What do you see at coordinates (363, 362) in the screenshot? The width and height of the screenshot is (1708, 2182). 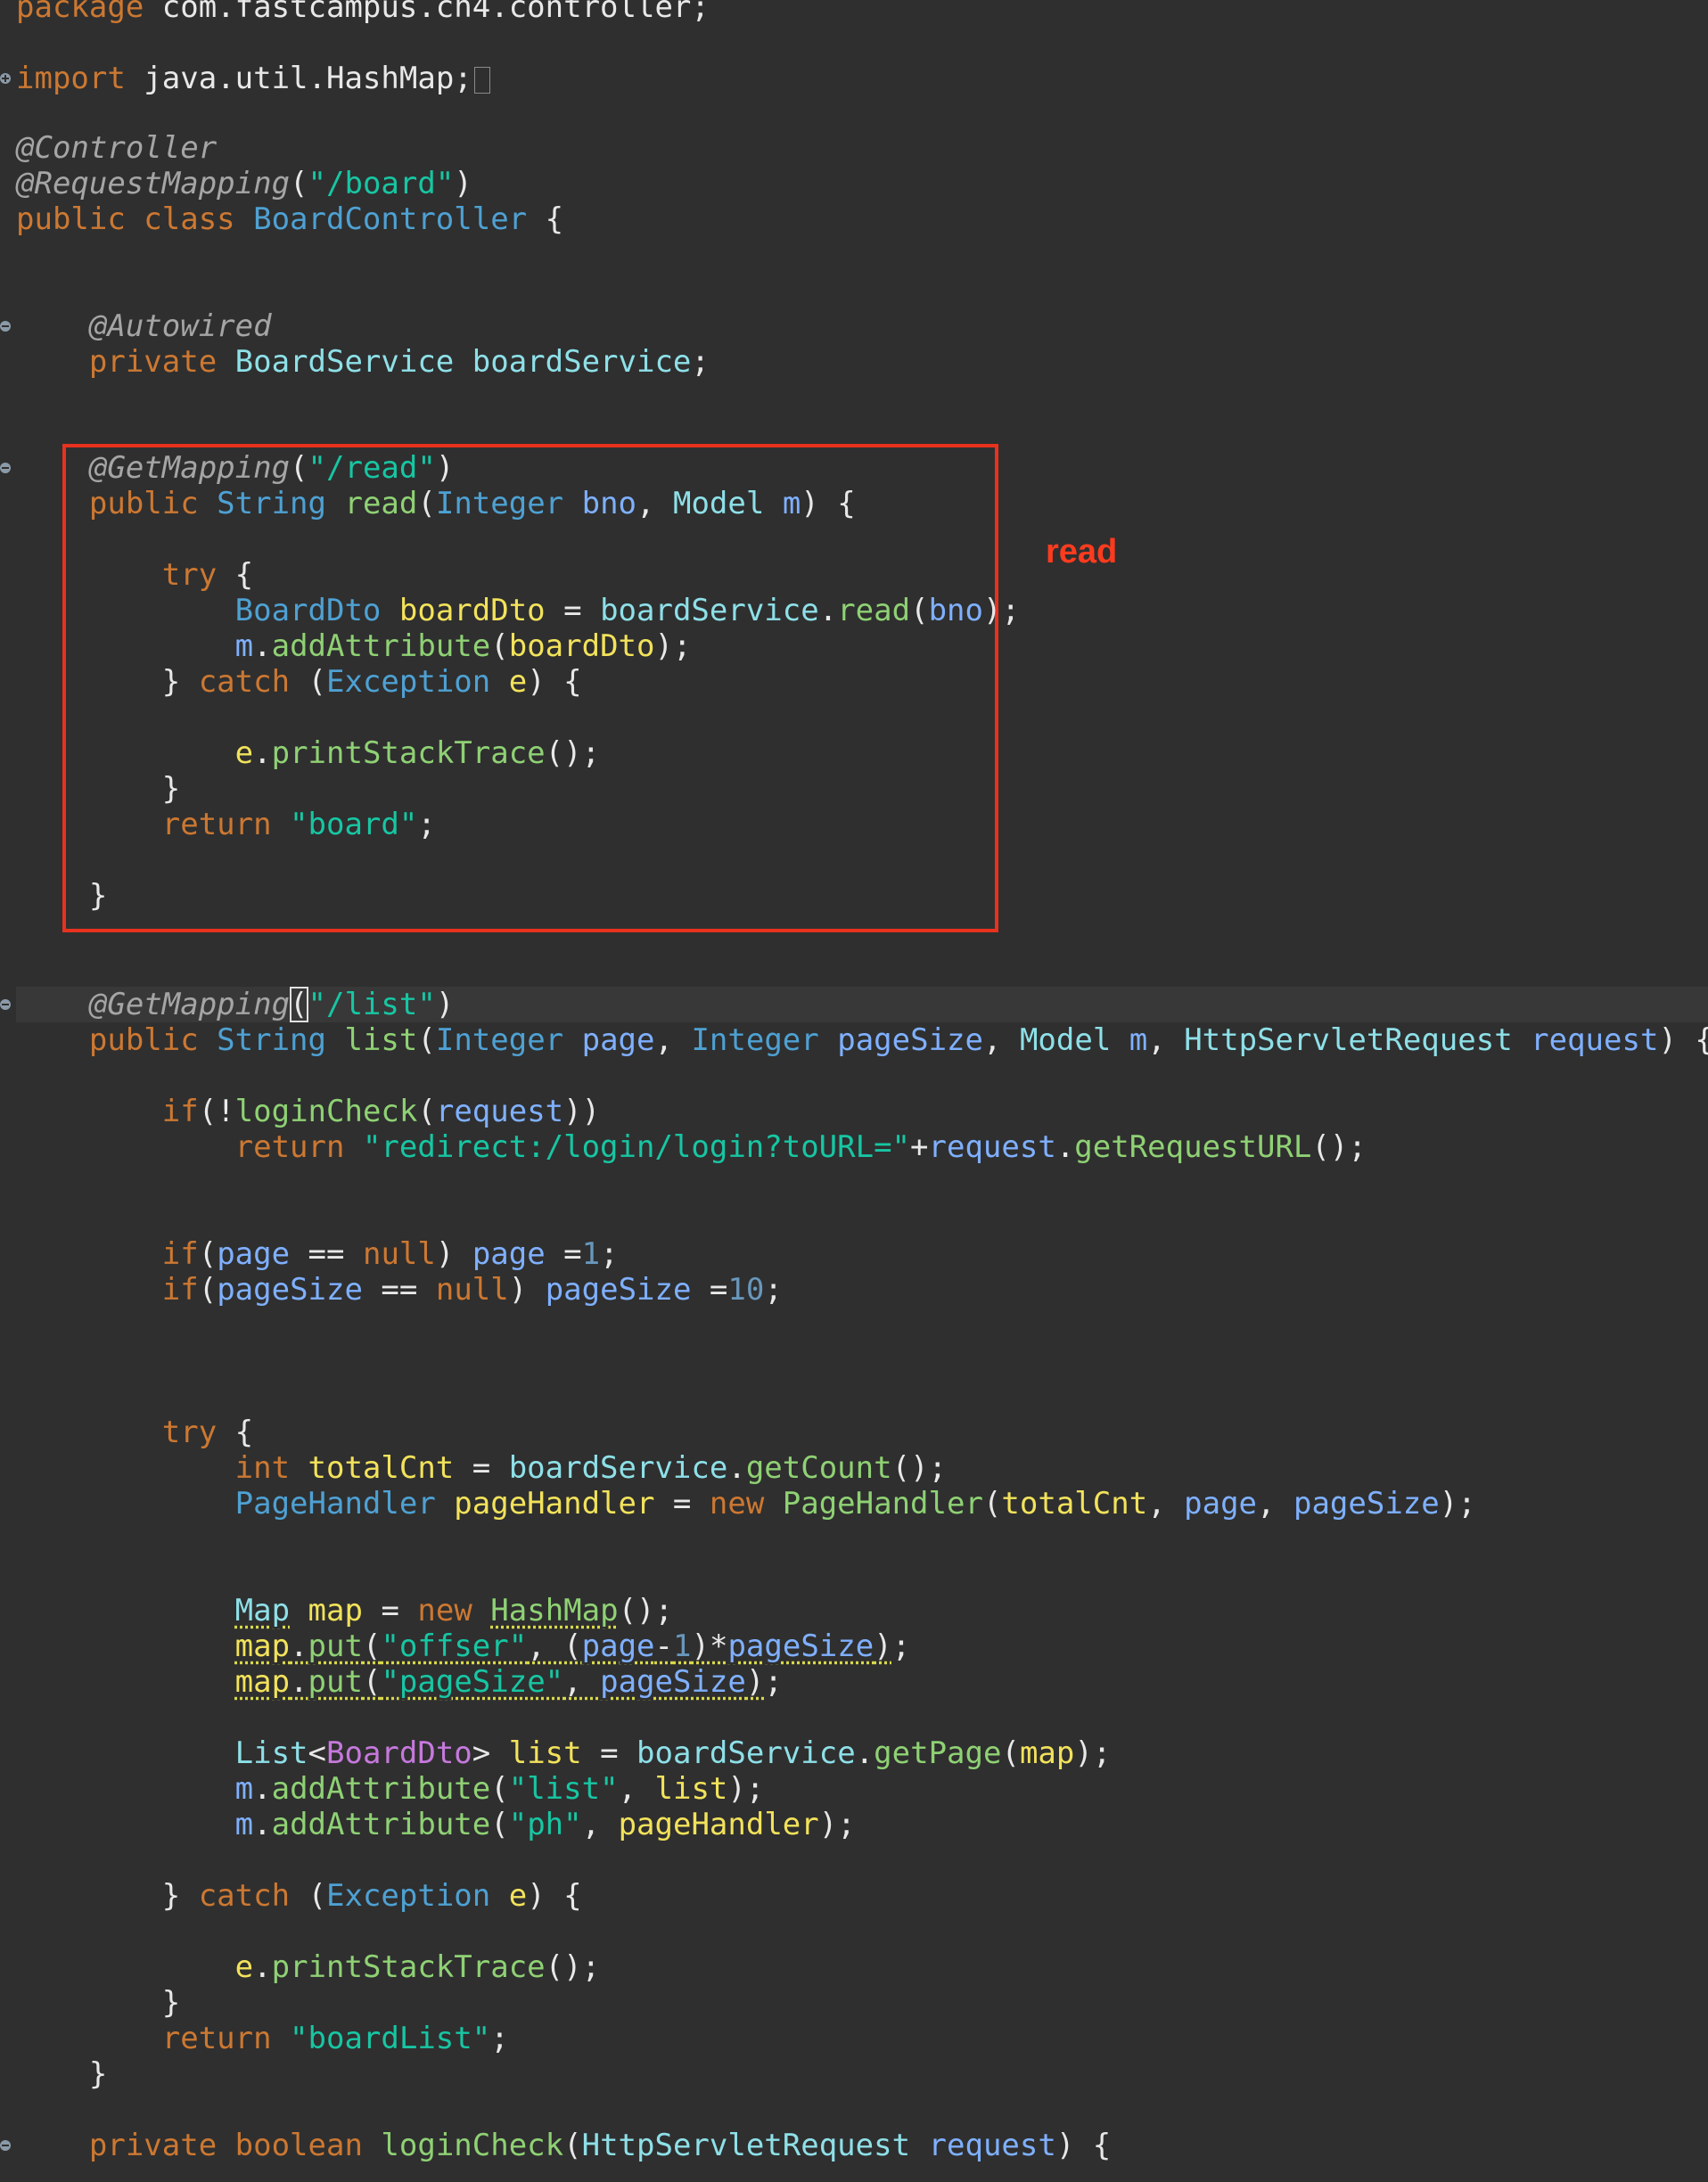 I see `code-line: private BoardService boardService;` at bounding box center [363, 362].